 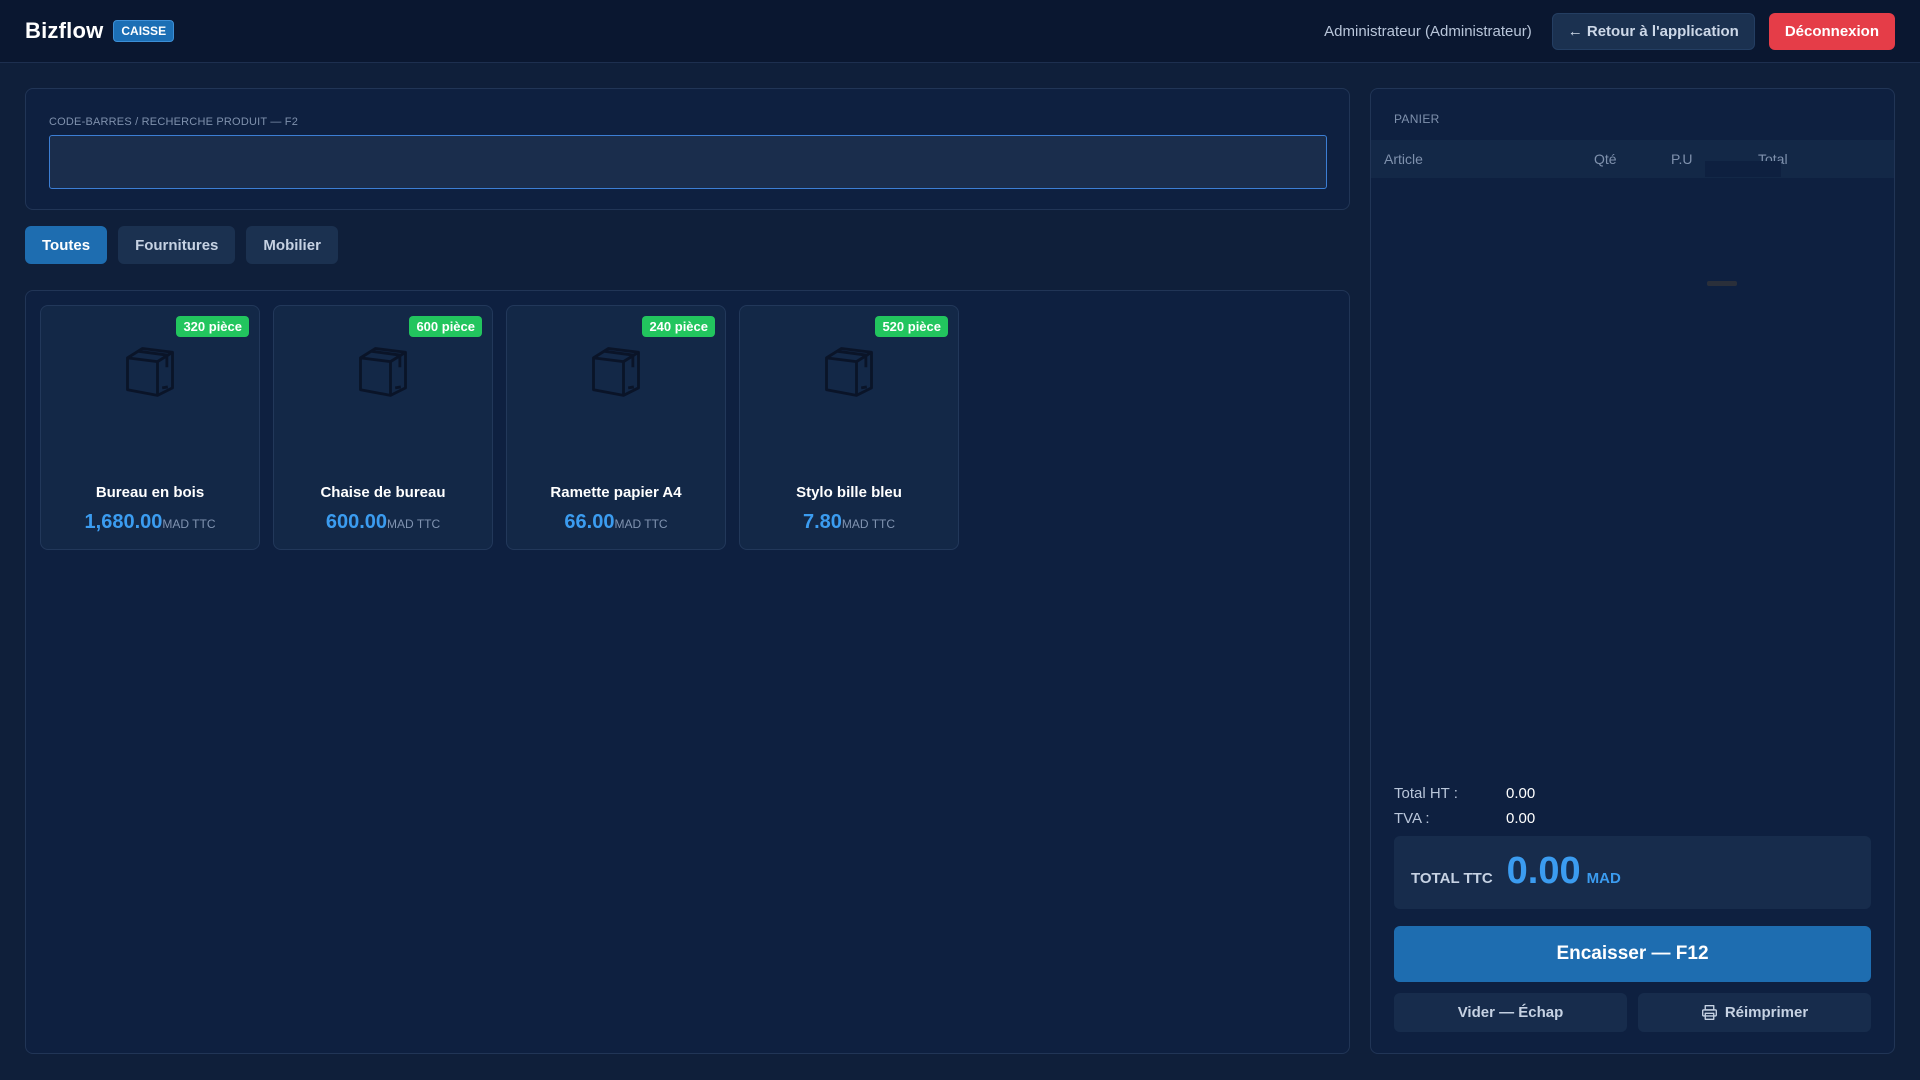 What do you see at coordinates (356, 522) in the screenshot?
I see `price-value: 600.00` at bounding box center [356, 522].